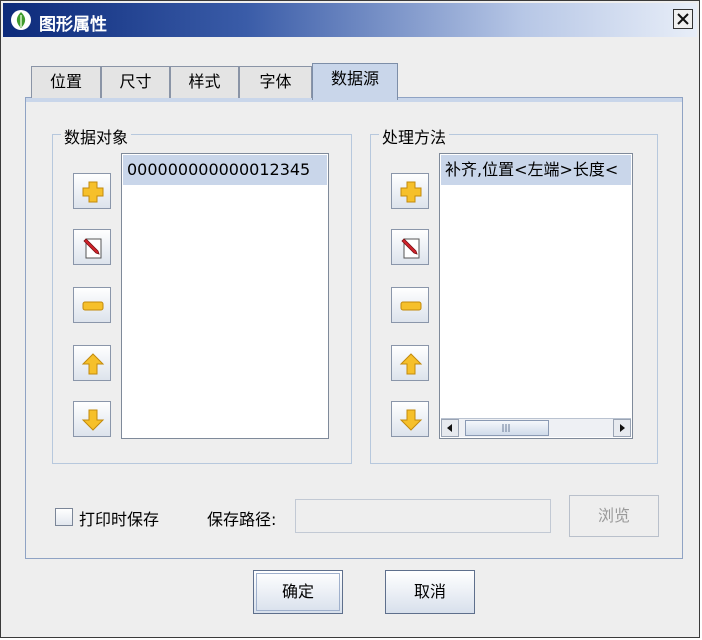 The width and height of the screenshot is (702, 640). What do you see at coordinates (242, 519) in the screenshot?
I see `save-path-label: 保存路径:` at bounding box center [242, 519].